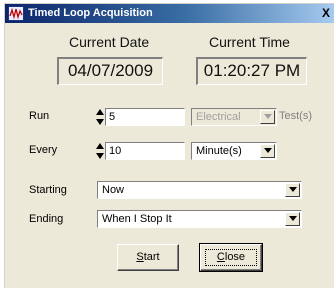 The image size is (334, 288). Describe the element at coordinates (46, 219) in the screenshot. I see `ending-label: Ending` at that location.